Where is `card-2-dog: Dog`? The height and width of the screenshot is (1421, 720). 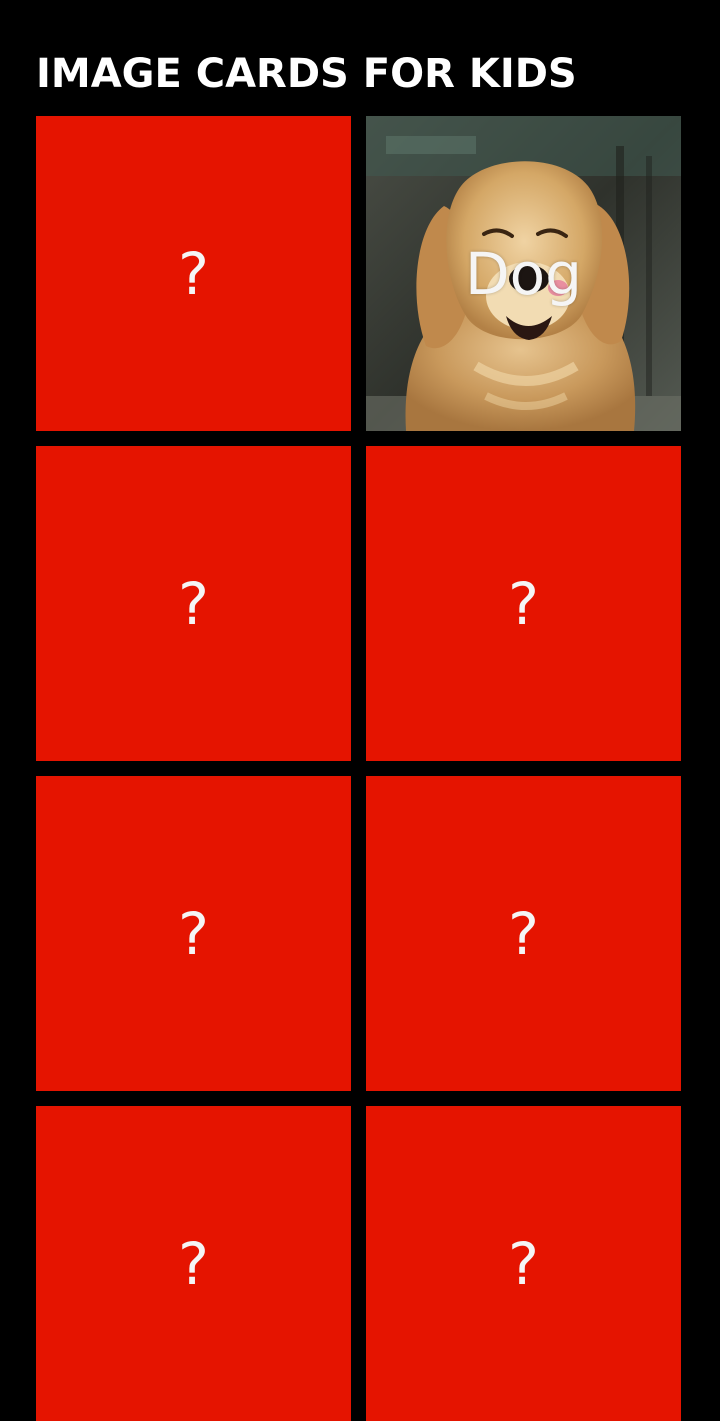
card-2-dog: Dog is located at coordinates (523, 273).